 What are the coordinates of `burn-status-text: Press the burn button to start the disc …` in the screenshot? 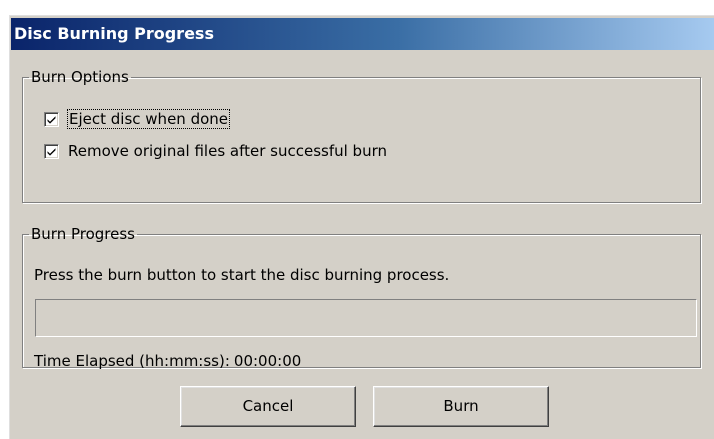 It's located at (242, 275).